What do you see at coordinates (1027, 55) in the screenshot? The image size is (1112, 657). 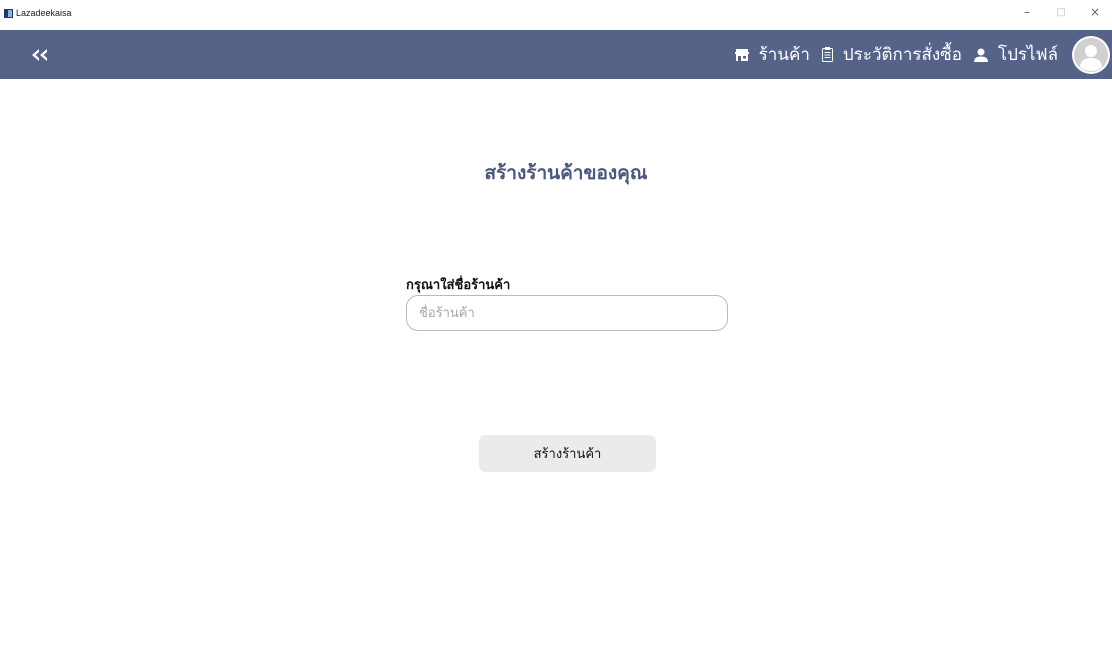 I see `nav-item-profile-label: โปรไฟล์` at bounding box center [1027, 55].